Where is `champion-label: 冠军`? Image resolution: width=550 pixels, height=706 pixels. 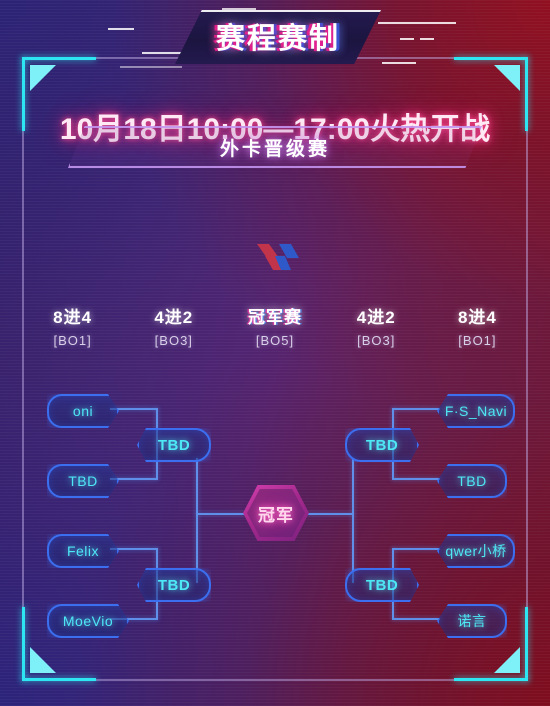 champion-label: 冠军 is located at coordinates (276, 515).